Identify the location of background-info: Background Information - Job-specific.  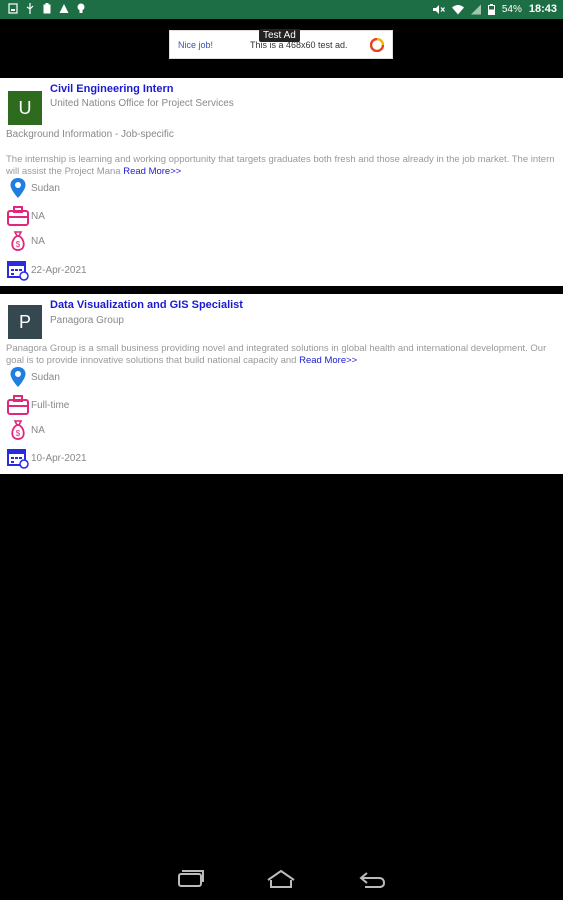
(90, 134).